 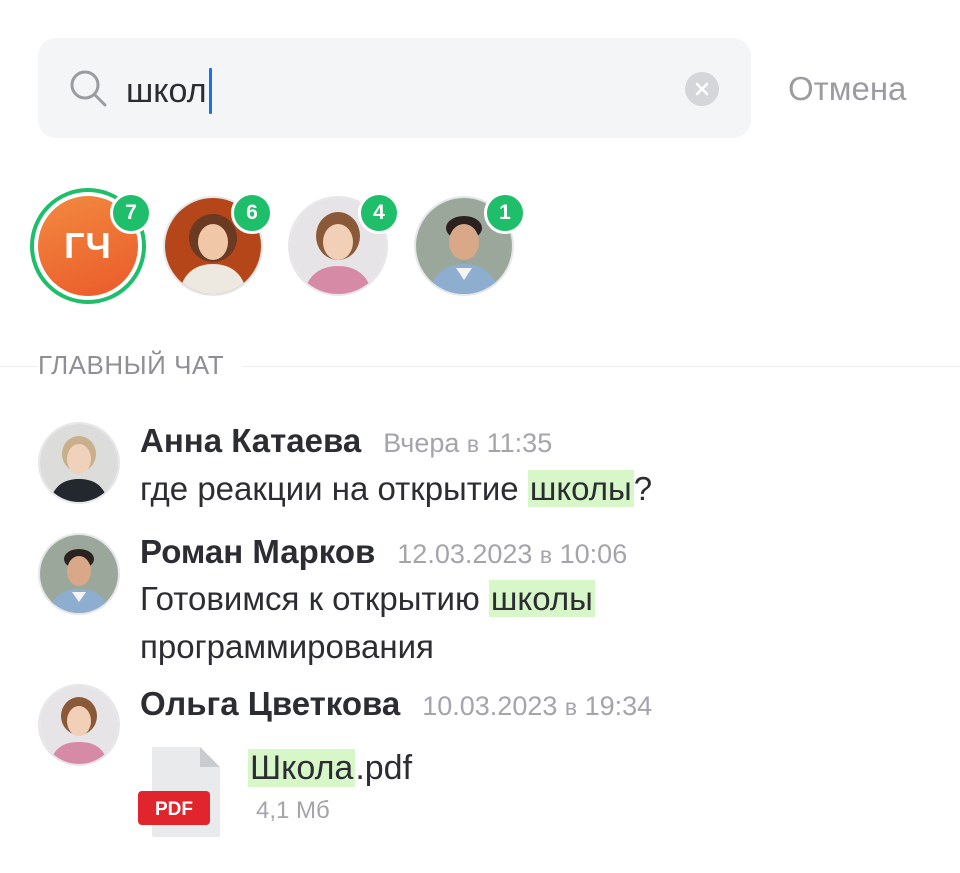 I want to click on text-part: программирования, so click(x=287, y=646).